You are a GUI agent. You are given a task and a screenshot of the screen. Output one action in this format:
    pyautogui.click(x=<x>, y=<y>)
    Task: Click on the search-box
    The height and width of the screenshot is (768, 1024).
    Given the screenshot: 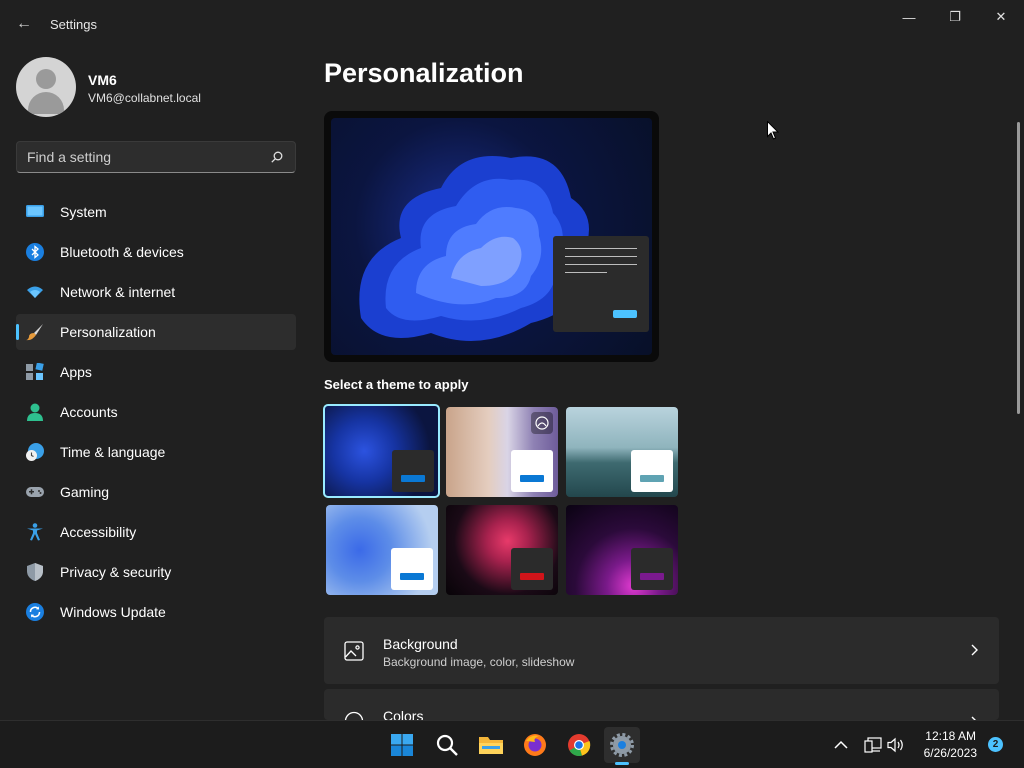 What is the action you would take?
    pyautogui.click(x=156, y=157)
    